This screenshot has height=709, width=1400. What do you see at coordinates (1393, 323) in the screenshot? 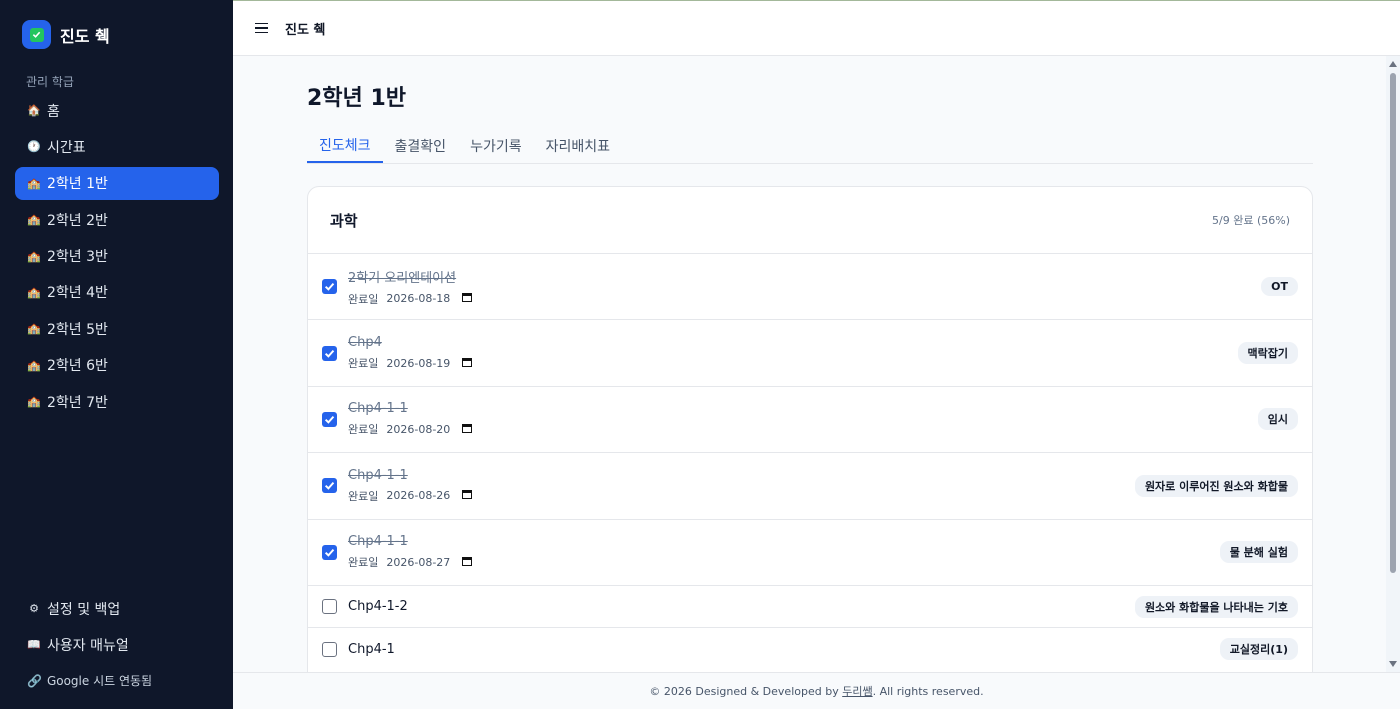
I see `scroll-thumb` at bounding box center [1393, 323].